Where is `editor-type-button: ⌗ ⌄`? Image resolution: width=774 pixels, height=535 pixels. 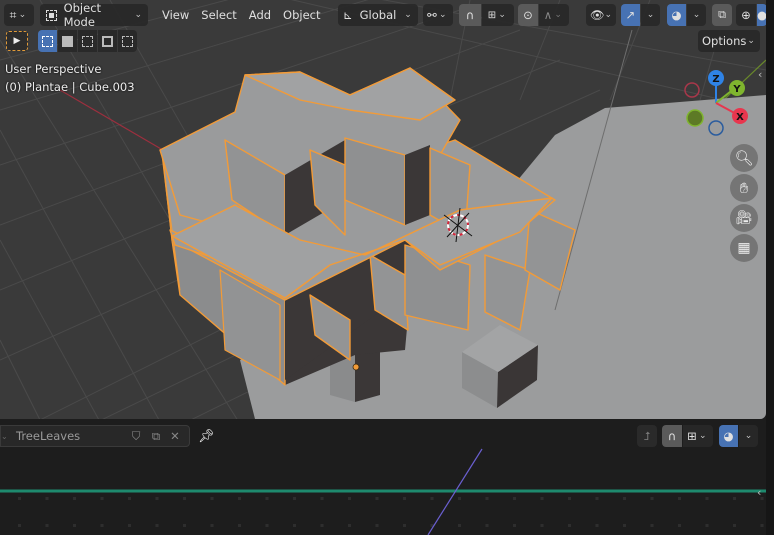 editor-type-button: ⌗ ⌄ is located at coordinates (19, 15).